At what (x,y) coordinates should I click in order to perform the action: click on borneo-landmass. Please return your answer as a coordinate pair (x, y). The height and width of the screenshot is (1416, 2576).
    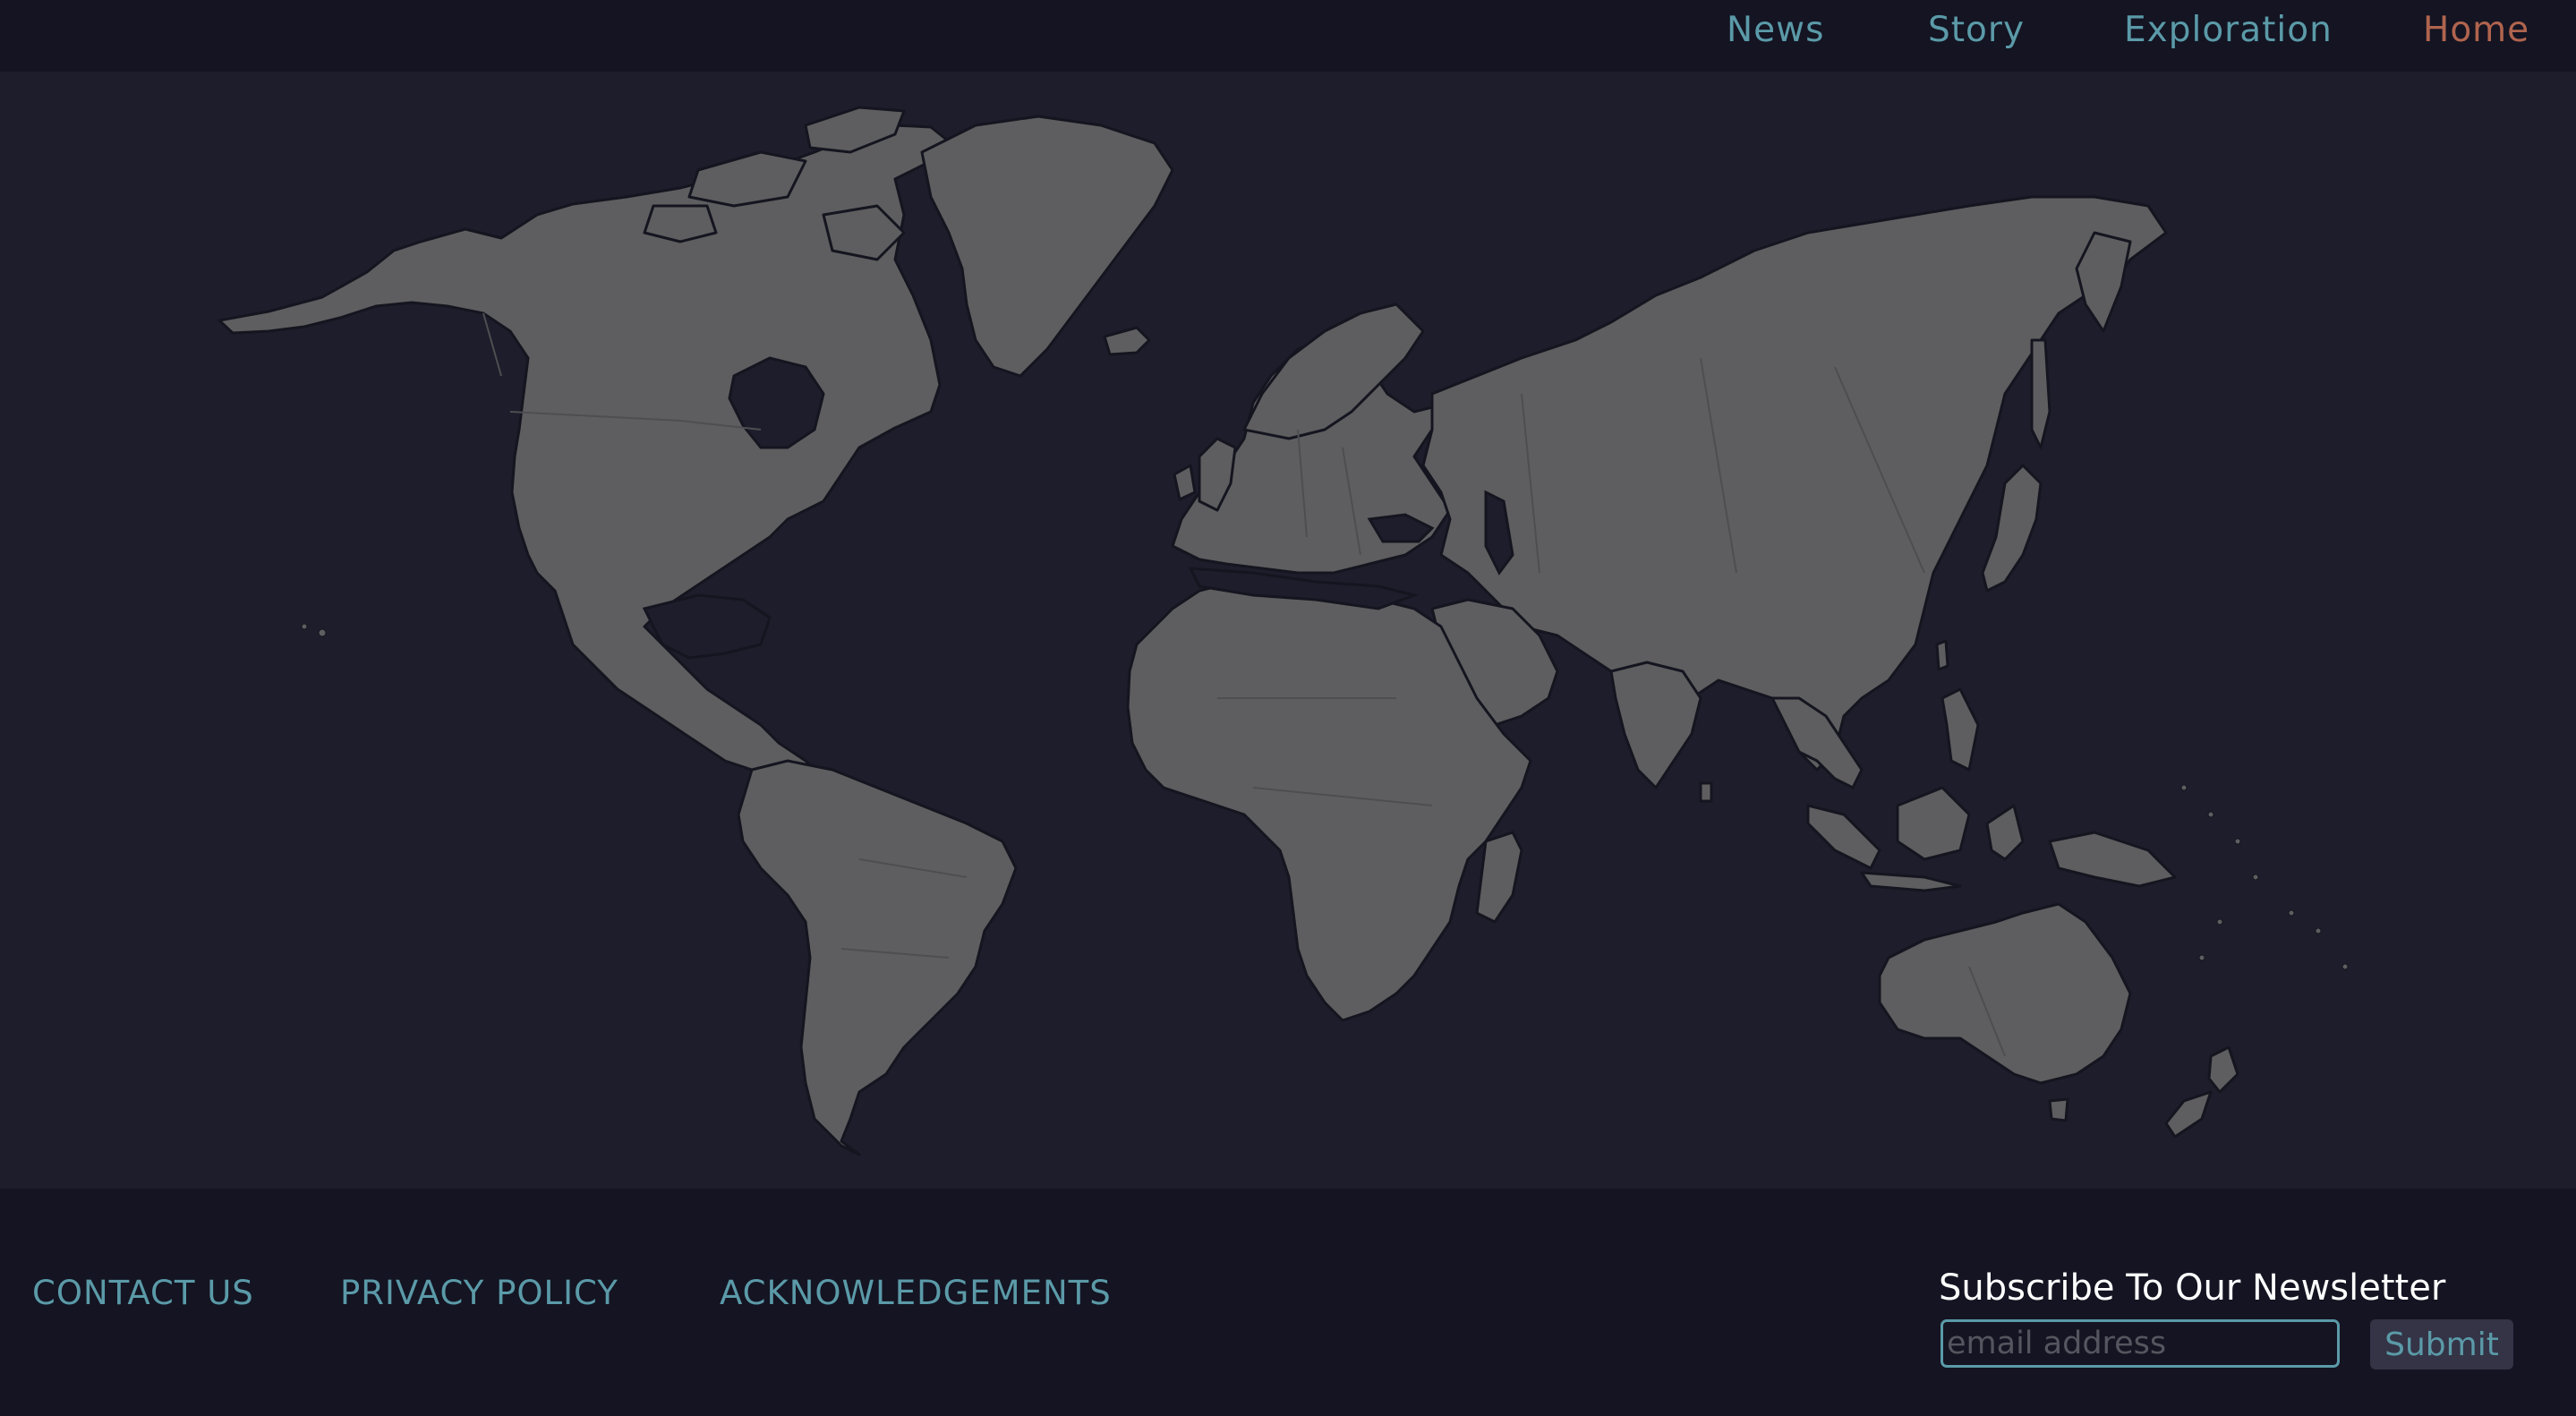
    Looking at the image, I should click on (1933, 823).